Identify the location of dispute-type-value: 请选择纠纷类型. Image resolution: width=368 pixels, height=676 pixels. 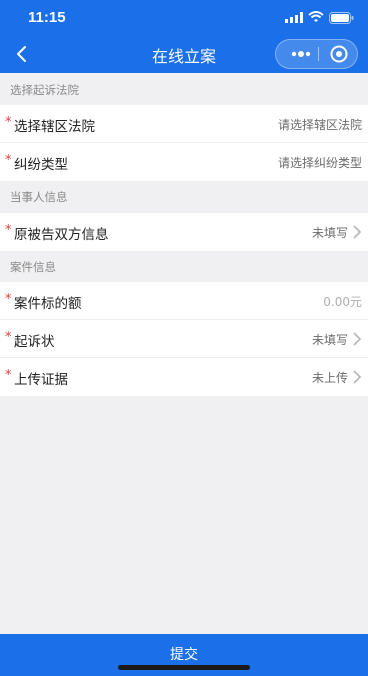
(320, 162).